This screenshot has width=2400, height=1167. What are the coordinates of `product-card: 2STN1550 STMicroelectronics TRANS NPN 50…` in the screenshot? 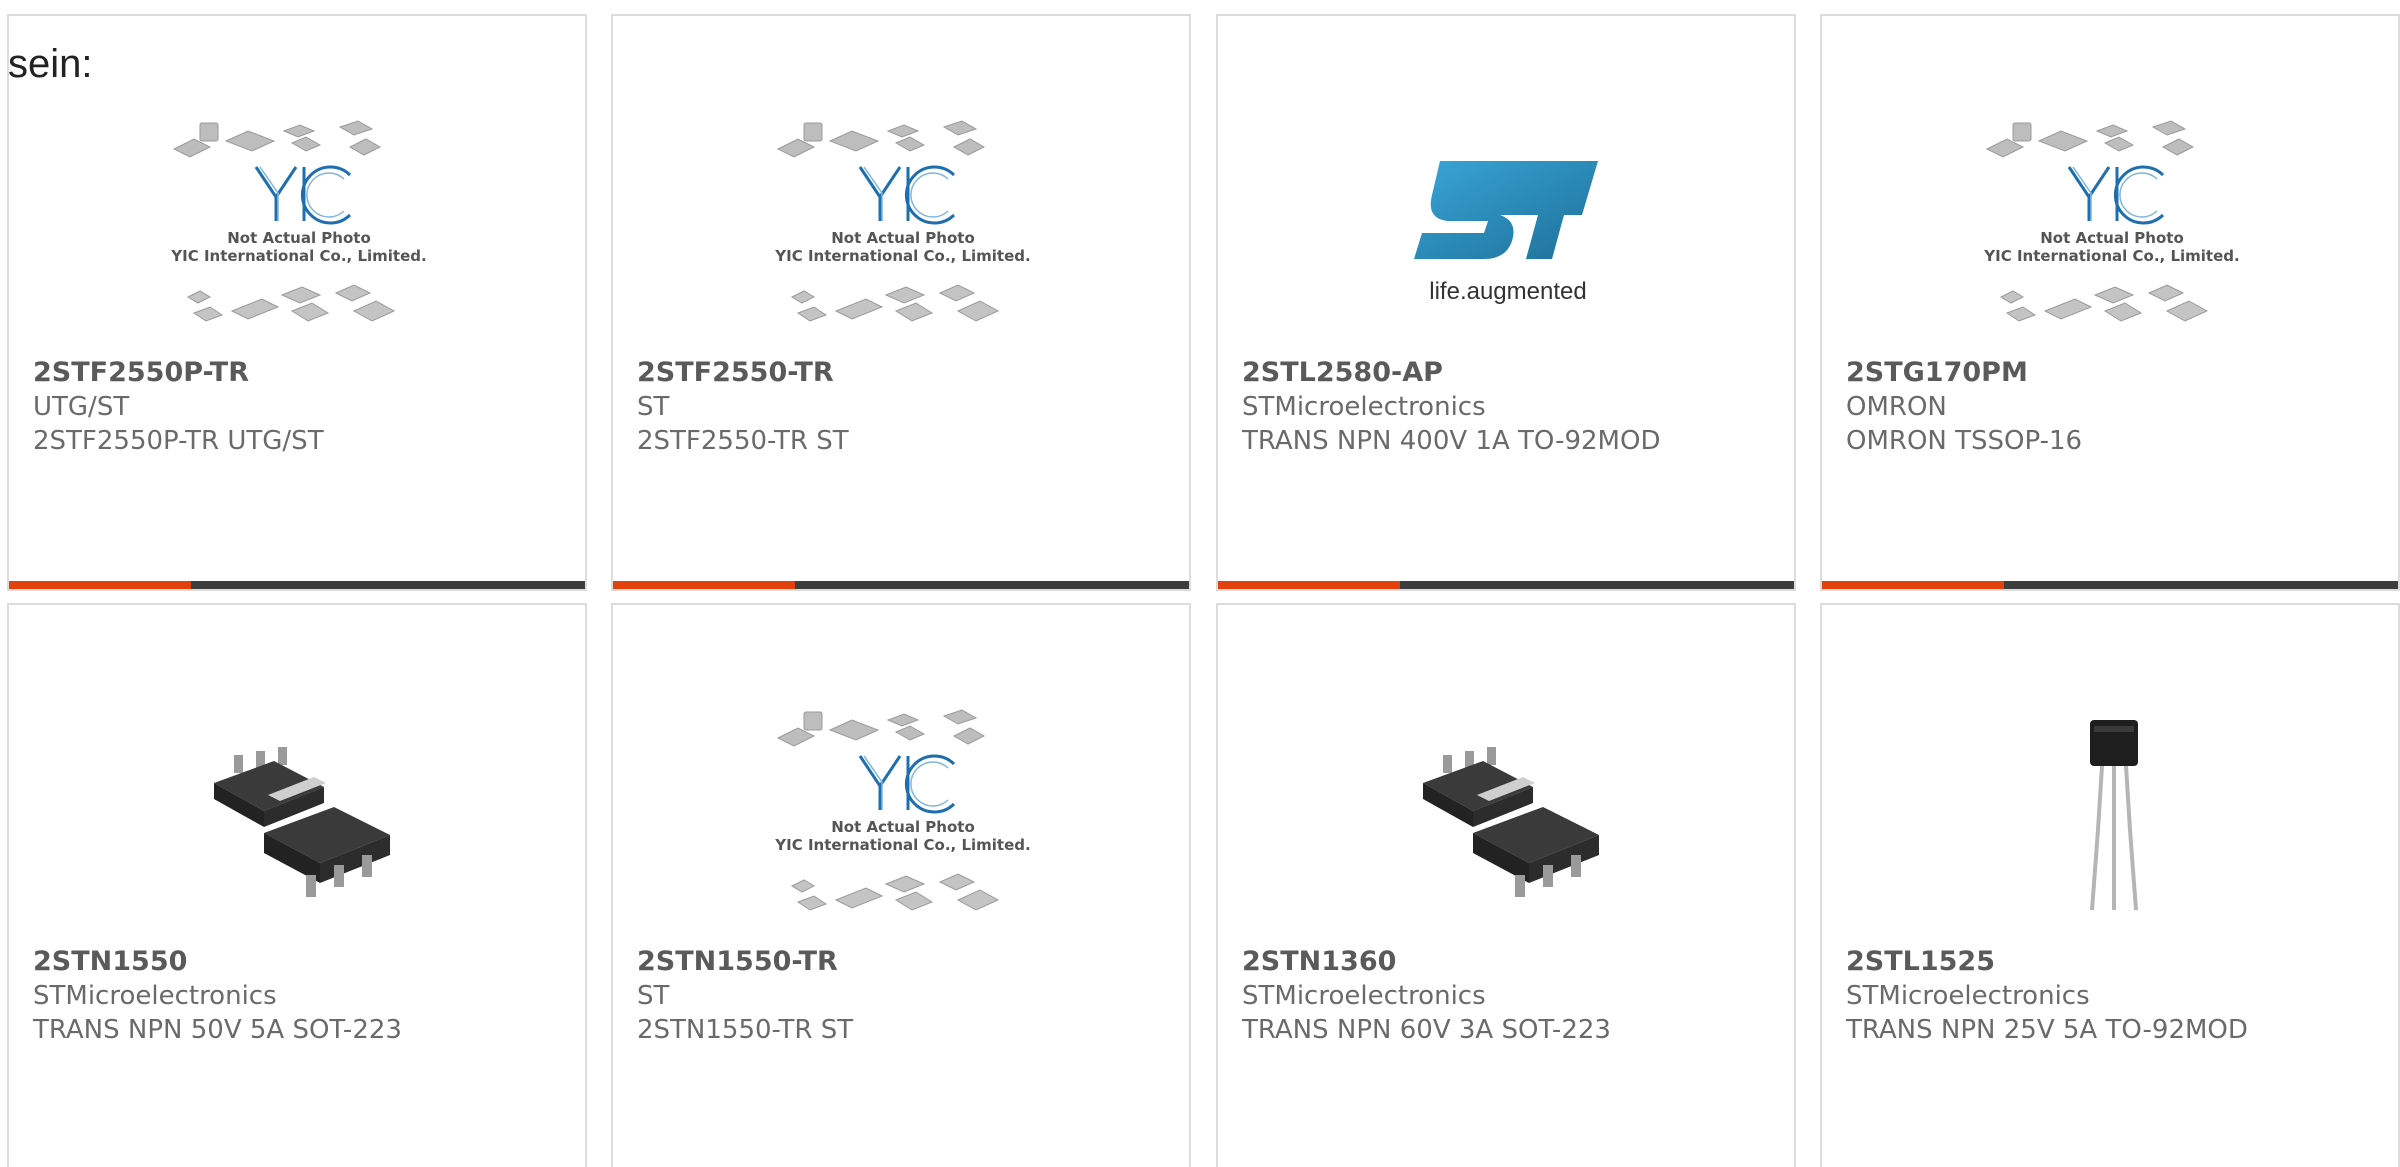 It's located at (297, 885).